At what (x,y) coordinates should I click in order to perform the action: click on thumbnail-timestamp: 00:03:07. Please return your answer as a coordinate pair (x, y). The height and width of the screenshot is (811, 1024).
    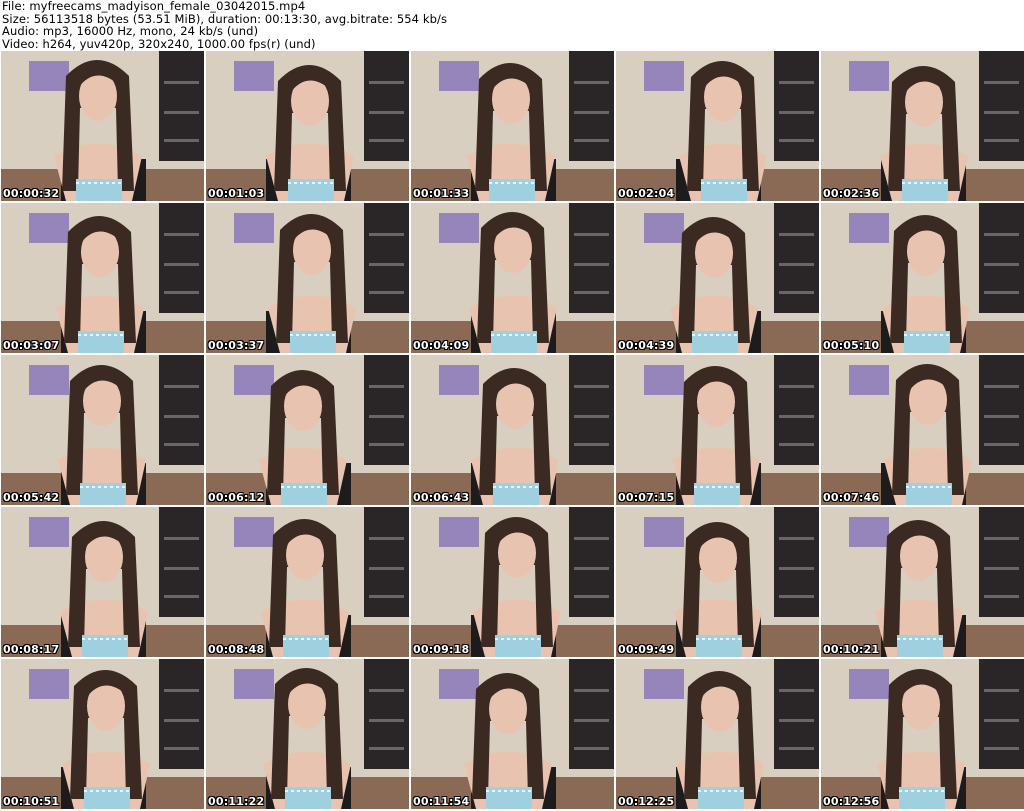
    Looking at the image, I should click on (31, 345).